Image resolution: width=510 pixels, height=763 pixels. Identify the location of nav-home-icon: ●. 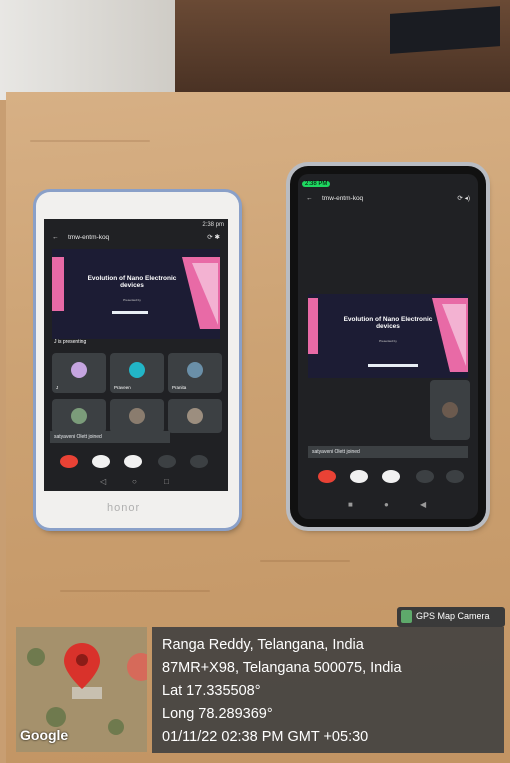
(386, 504).